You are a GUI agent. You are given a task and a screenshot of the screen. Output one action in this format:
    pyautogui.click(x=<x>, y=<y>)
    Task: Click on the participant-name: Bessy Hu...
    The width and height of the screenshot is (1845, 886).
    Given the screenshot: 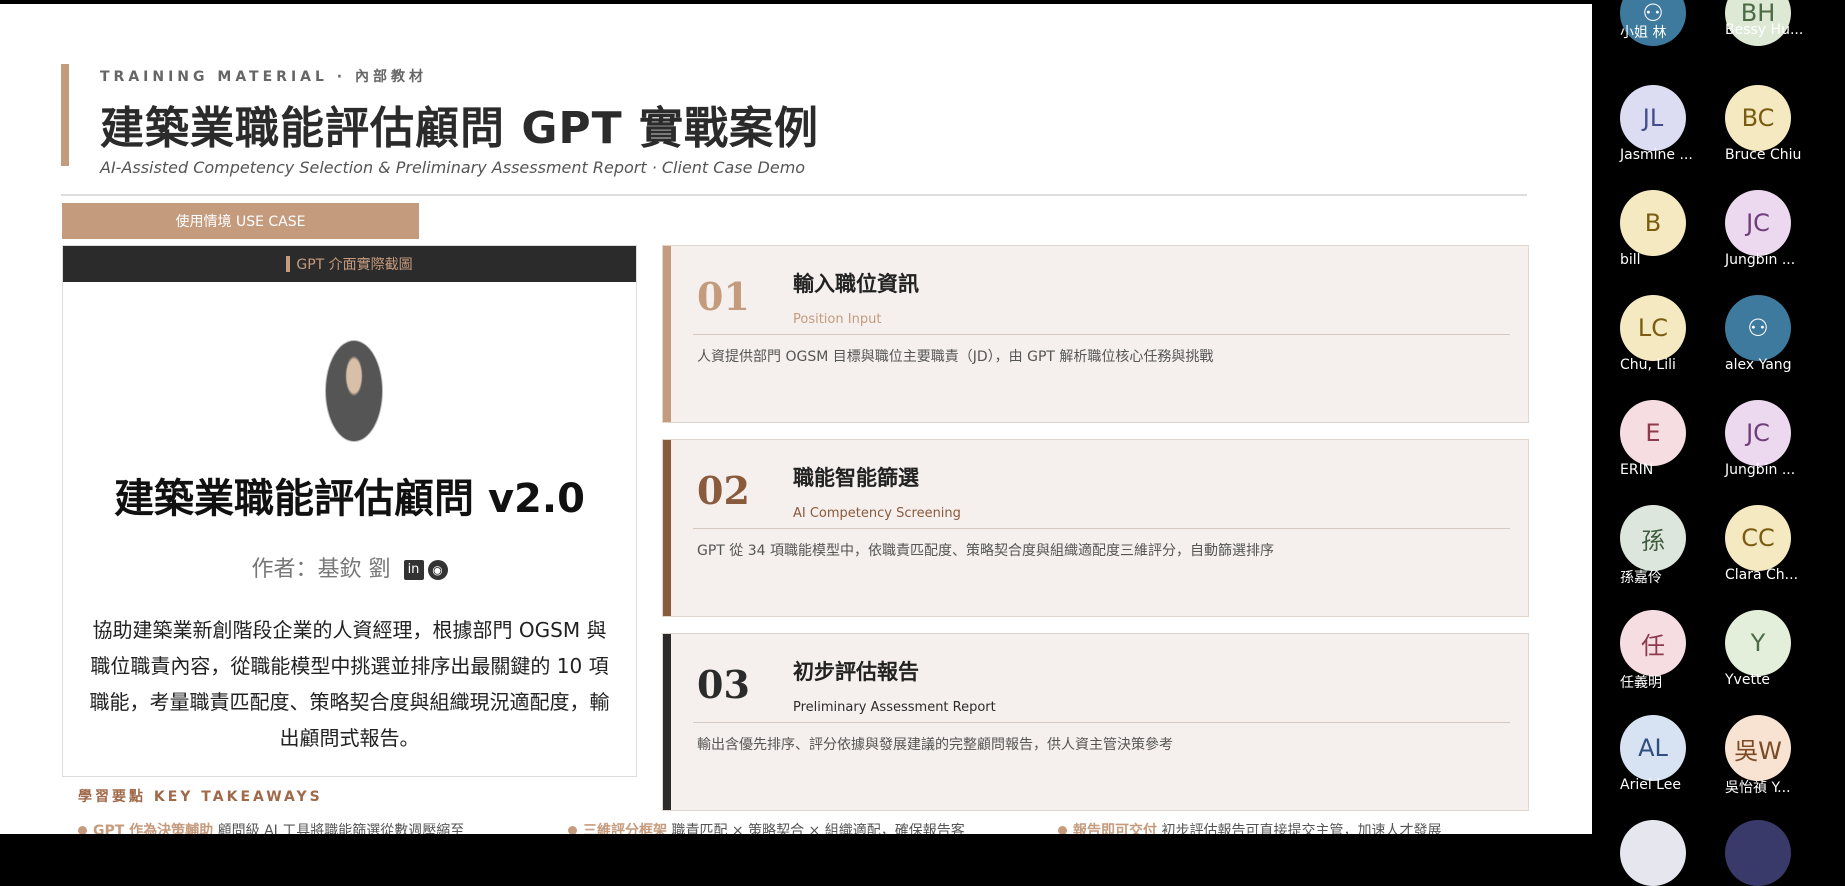 What is the action you would take?
    pyautogui.click(x=1764, y=30)
    